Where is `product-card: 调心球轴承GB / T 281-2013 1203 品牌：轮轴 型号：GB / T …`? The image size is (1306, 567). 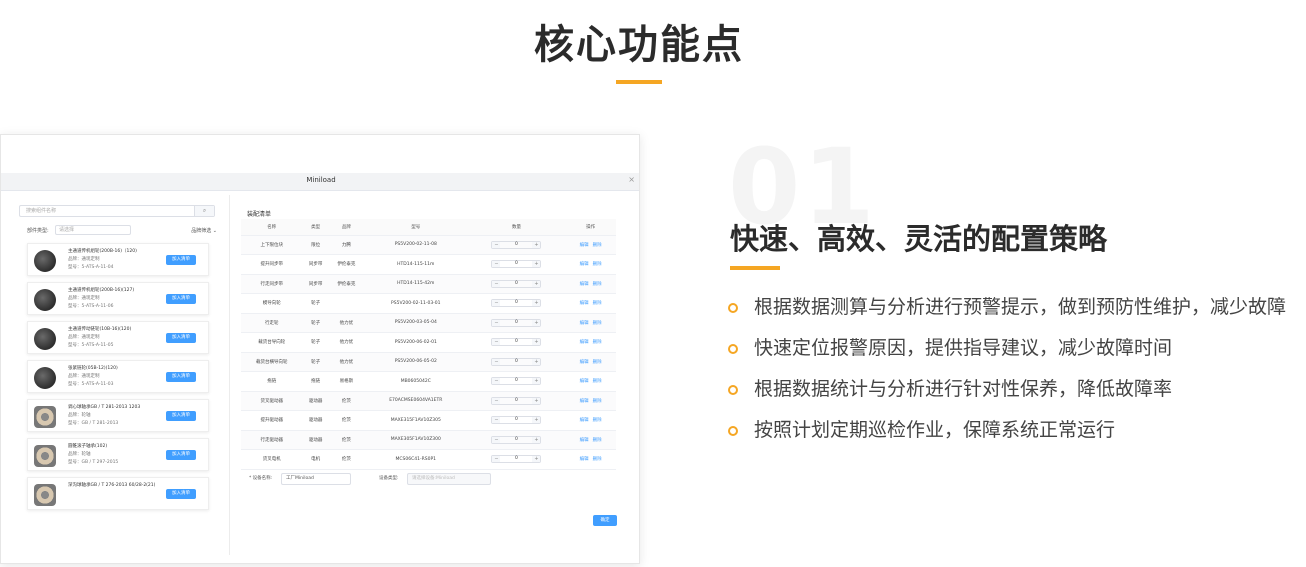
product-card: 调心球轴承GB / T 281-2013 1203 品牌：轮轴 型号：GB / T … is located at coordinates (118, 415).